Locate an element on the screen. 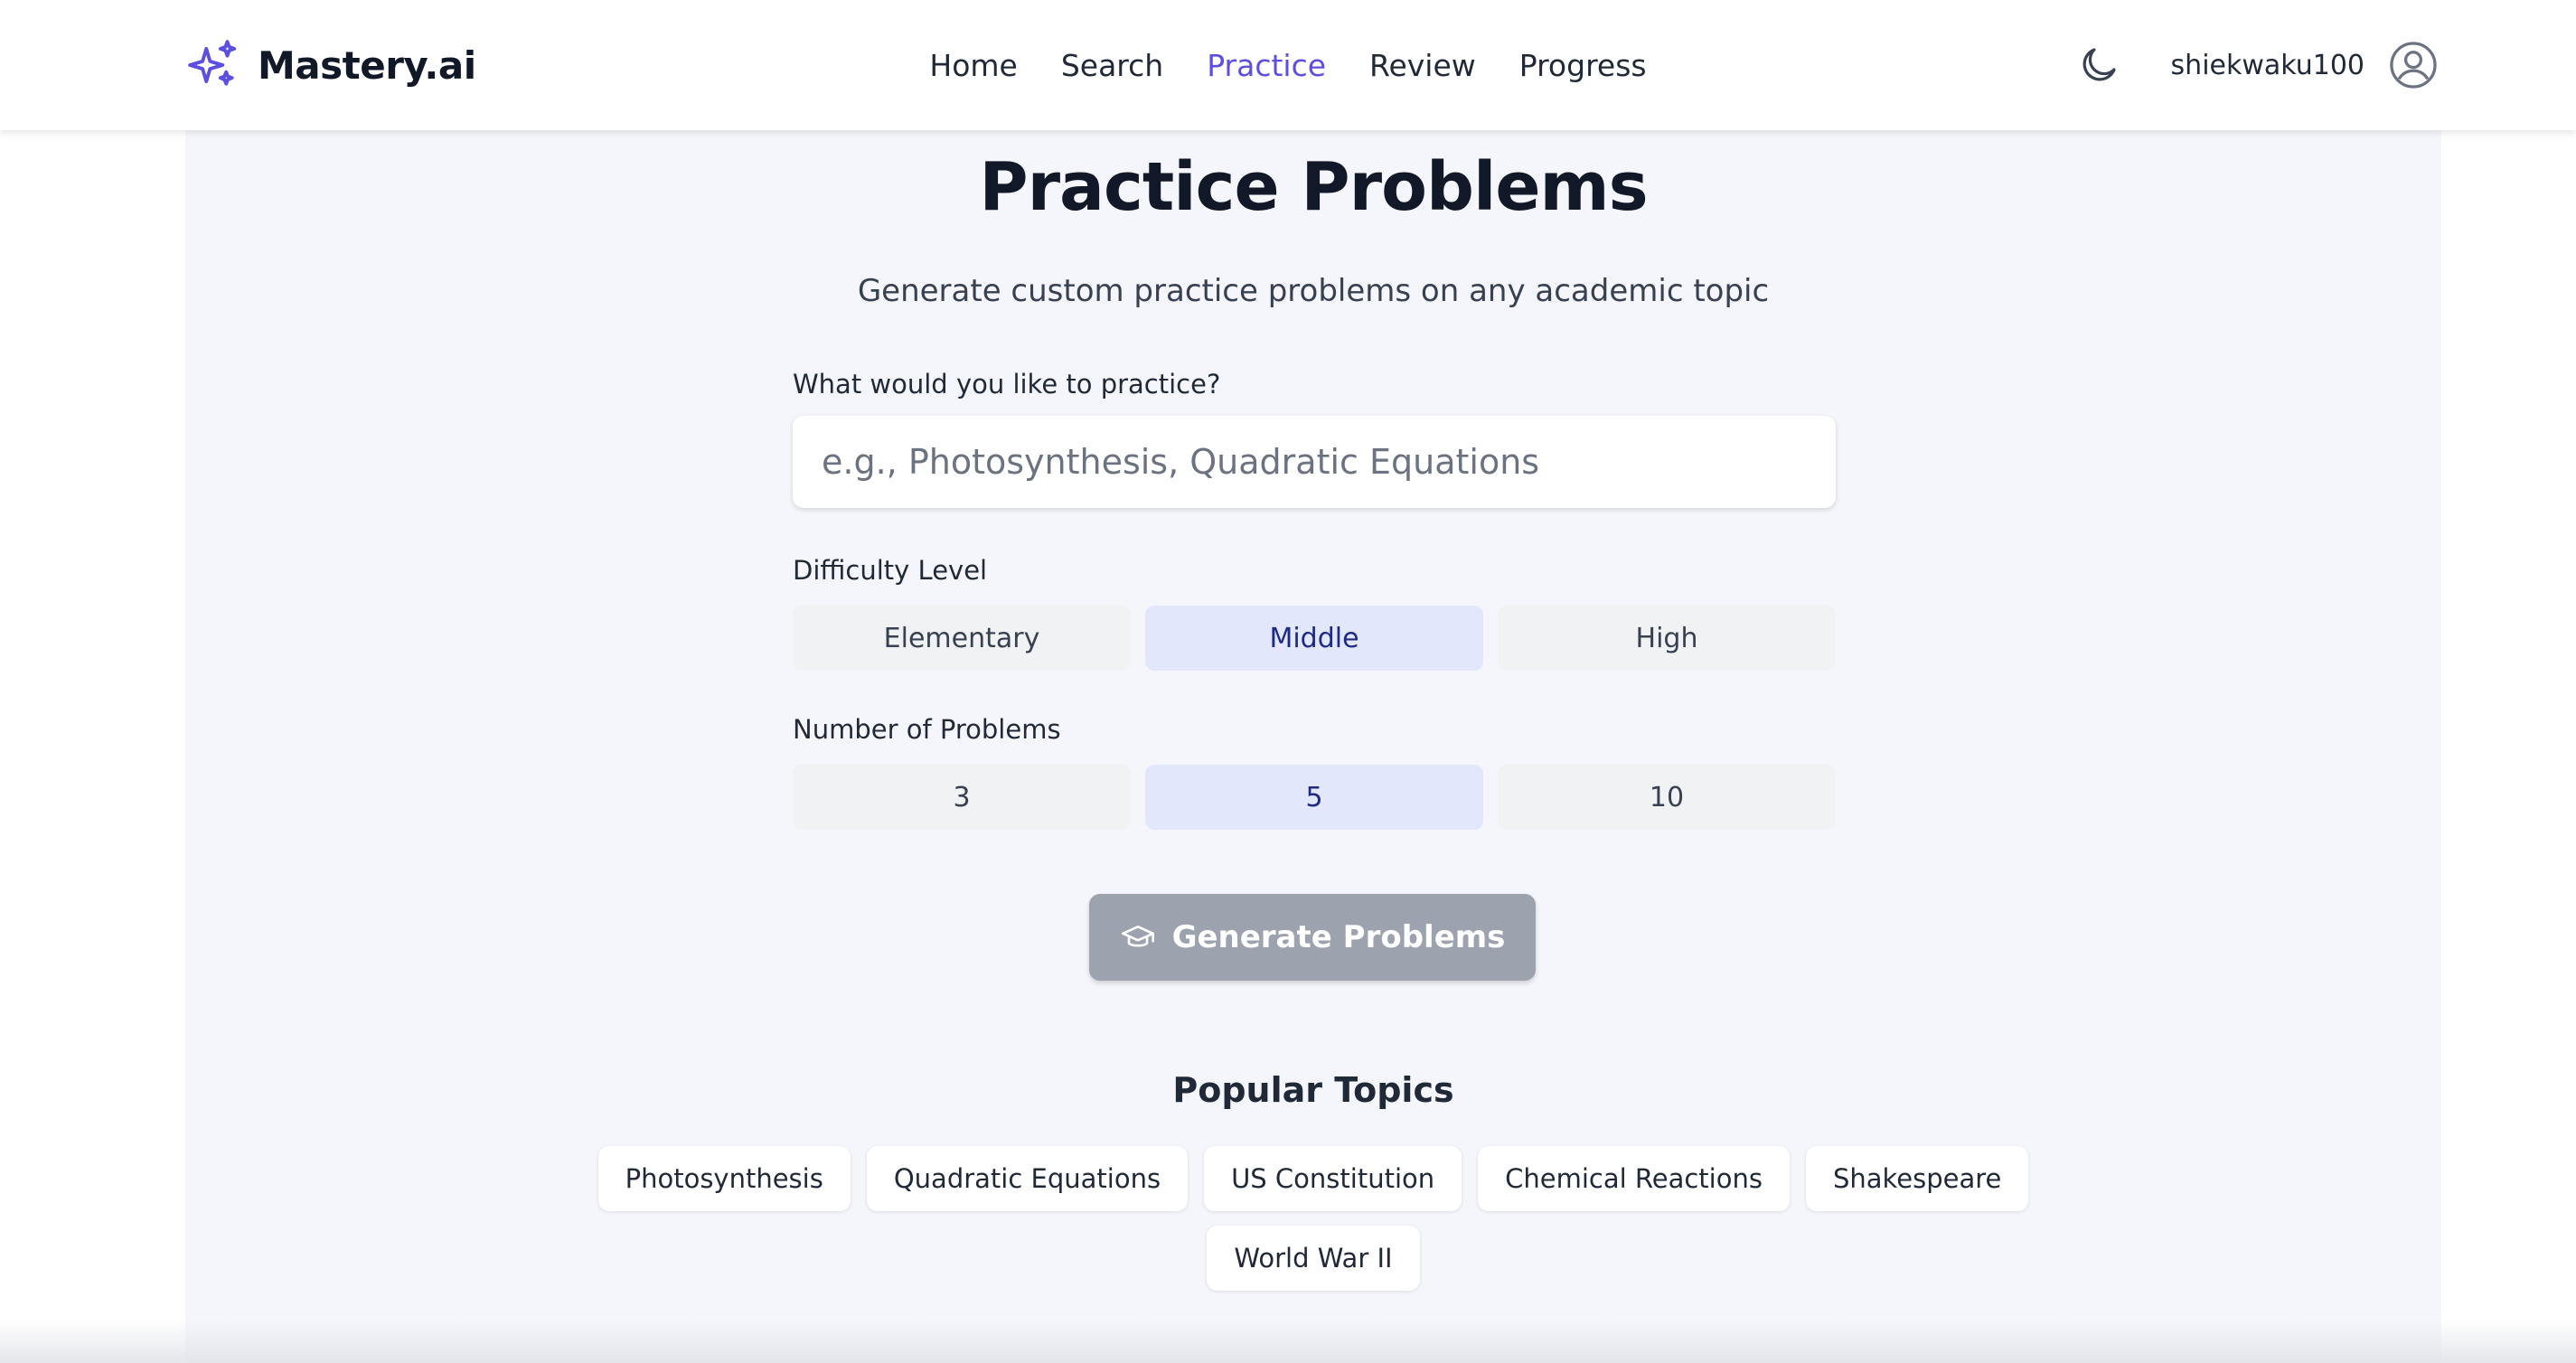 The height and width of the screenshot is (1363, 2576). problem-count-label: Number of Problems is located at coordinates (927, 729).